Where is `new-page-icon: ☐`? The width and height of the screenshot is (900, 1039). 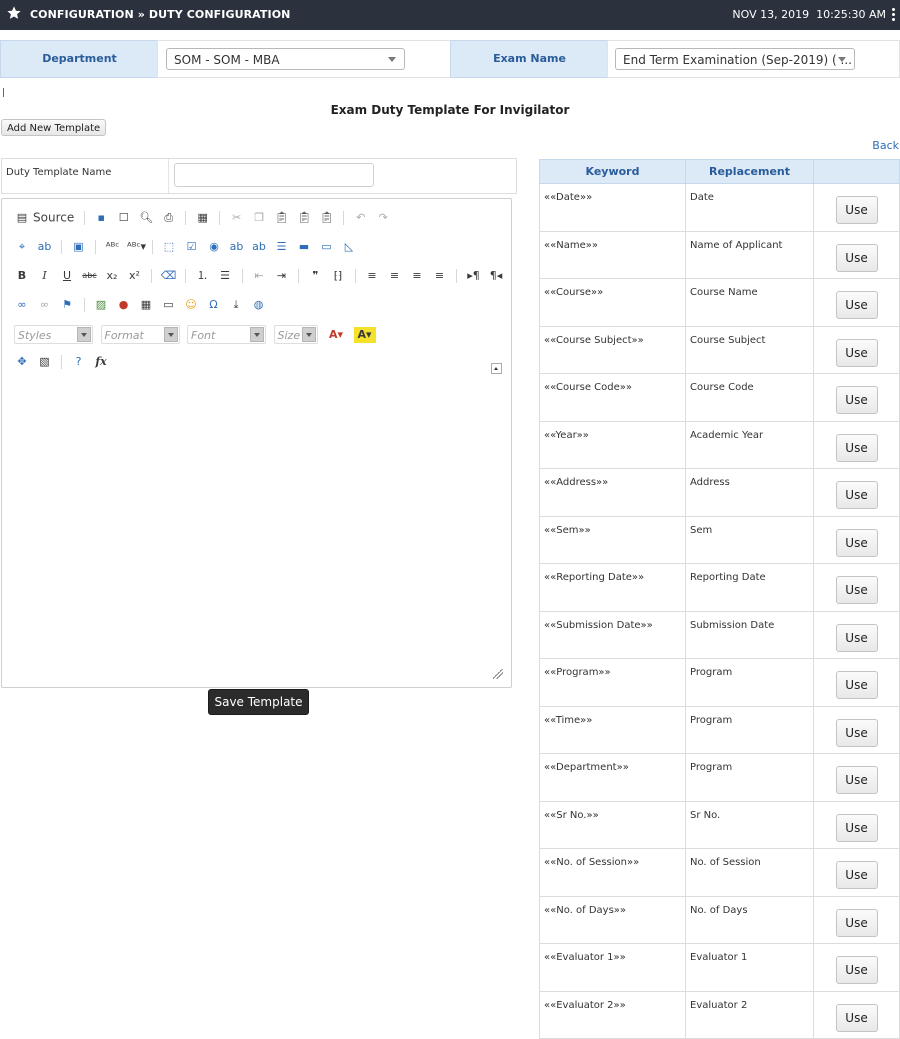
new-page-icon: ☐ is located at coordinates (124, 218).